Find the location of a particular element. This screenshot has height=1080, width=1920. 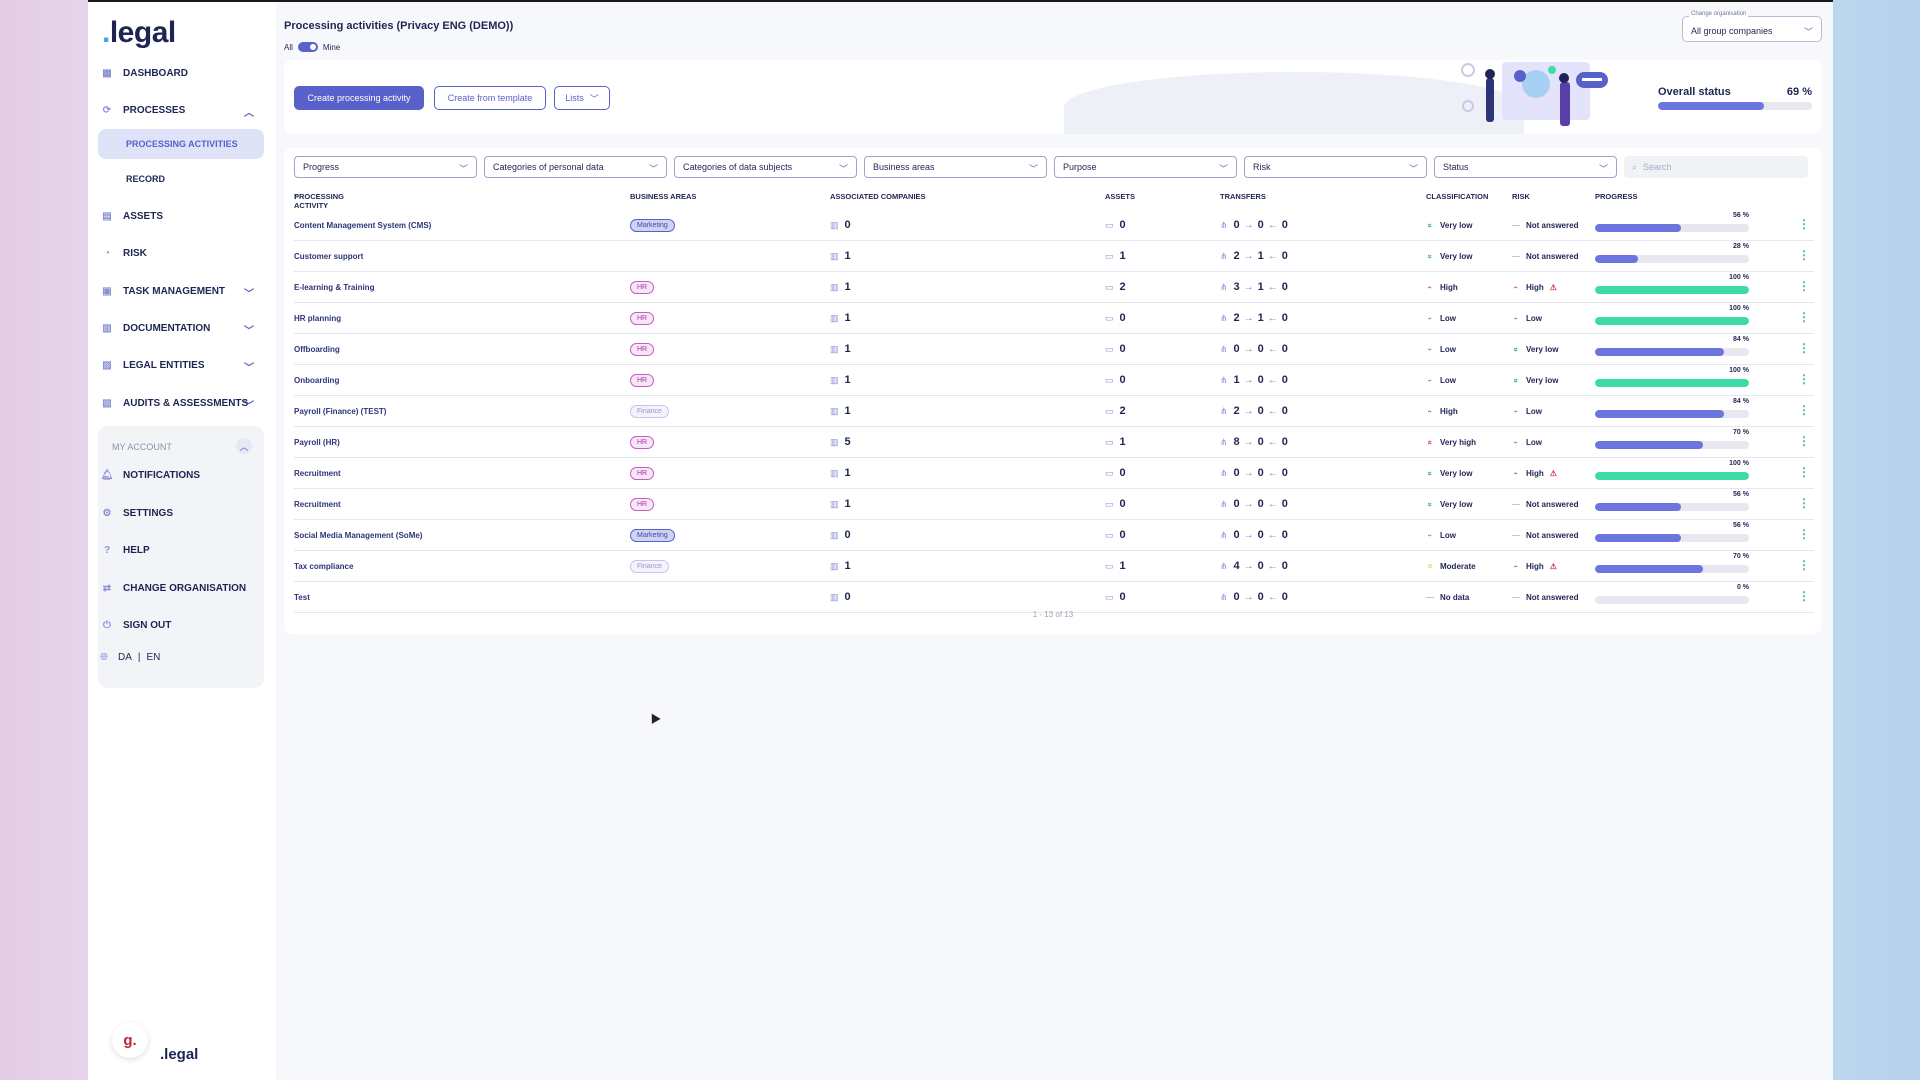

sidebar-item-help: ? Help is located at coordinates (180, 550).